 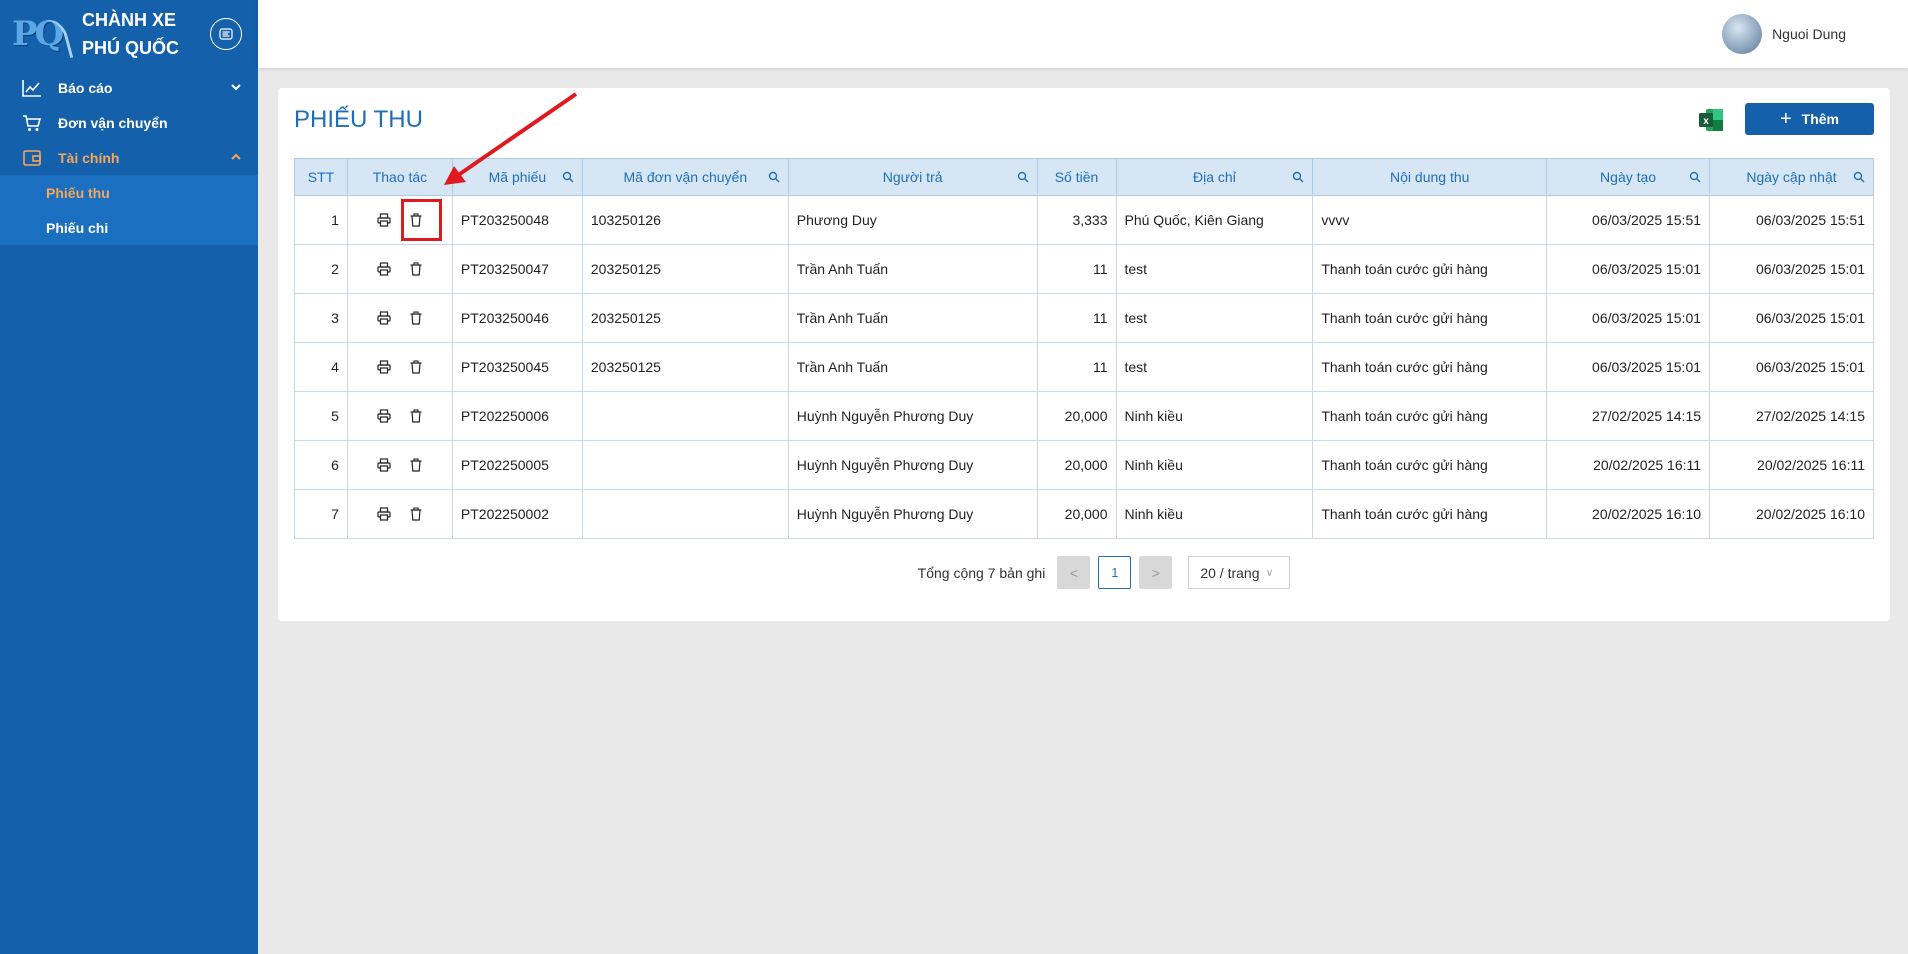 I want to click on menu-lines-icon, so click(x=226, y=34).